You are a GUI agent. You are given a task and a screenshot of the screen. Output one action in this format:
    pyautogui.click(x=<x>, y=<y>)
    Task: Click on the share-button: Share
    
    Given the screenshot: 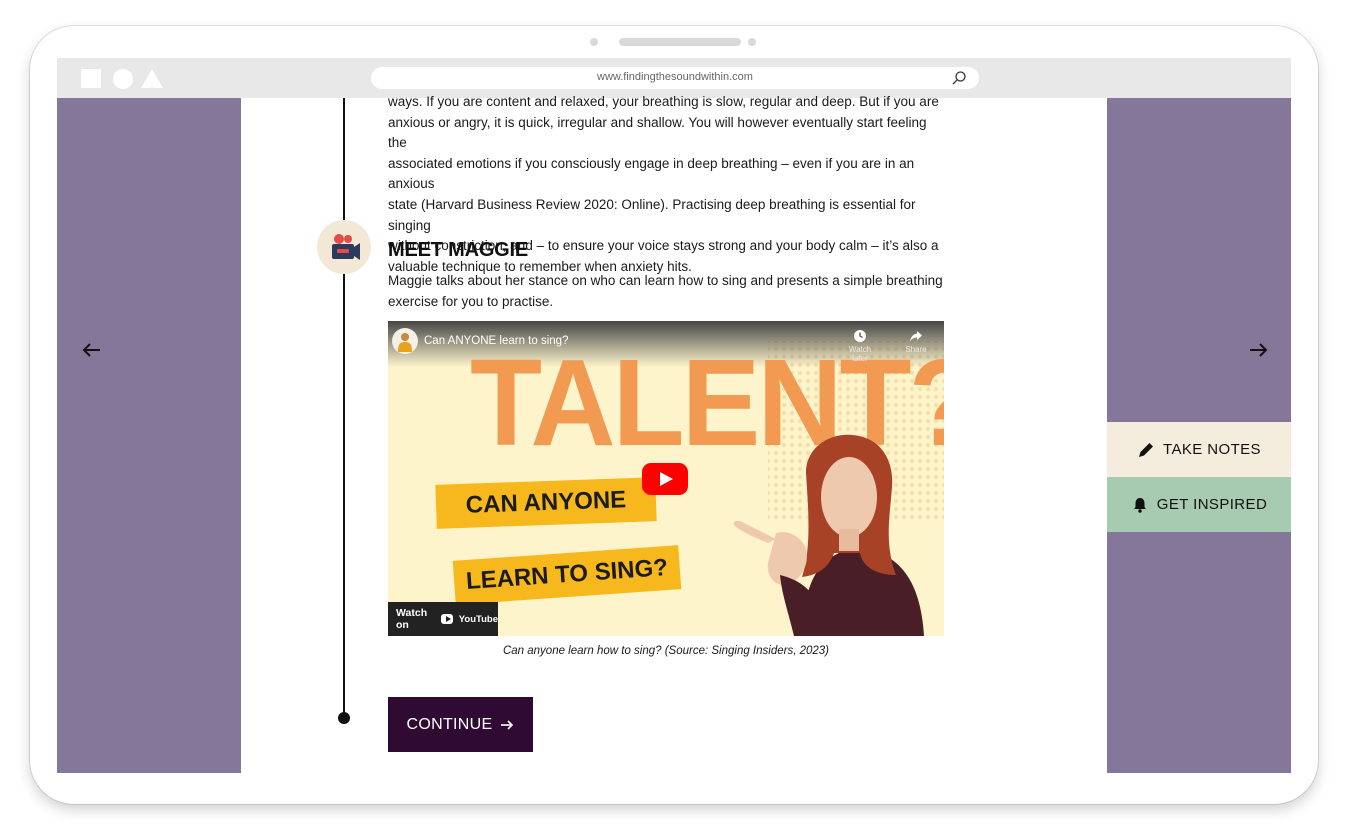 What is the action you would take?
    pyautogui.click(x=916, y=341)
    